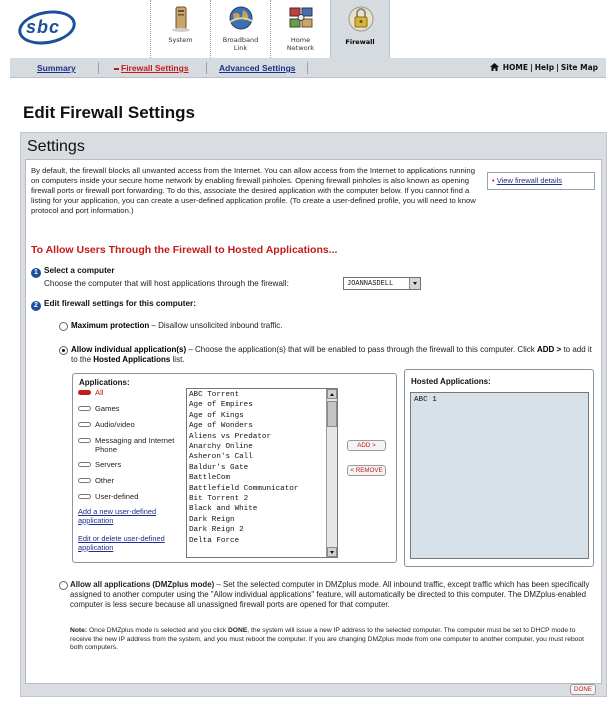 This screenshot has width=612, height=706. I want to click on hosted-applications-label: Hosted Applications:, so click(451, 381).